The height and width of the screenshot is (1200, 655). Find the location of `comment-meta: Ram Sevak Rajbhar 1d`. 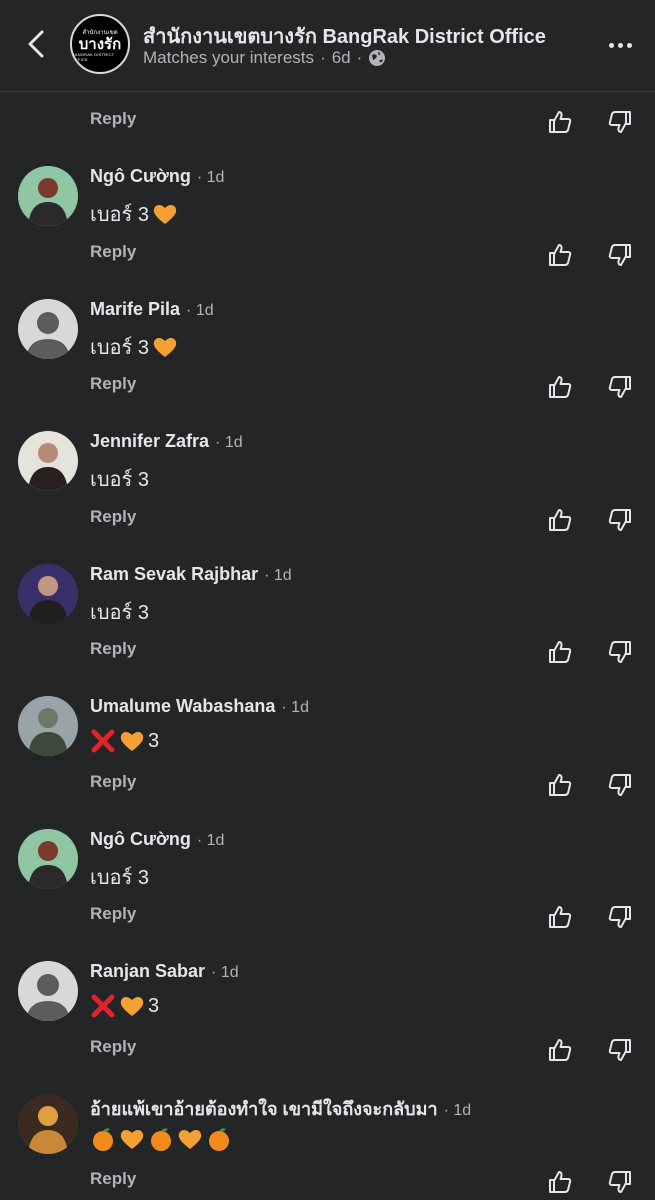

comment-meta: Ram Sevak Rajbhar 1d is located at coordinates (191, 574).